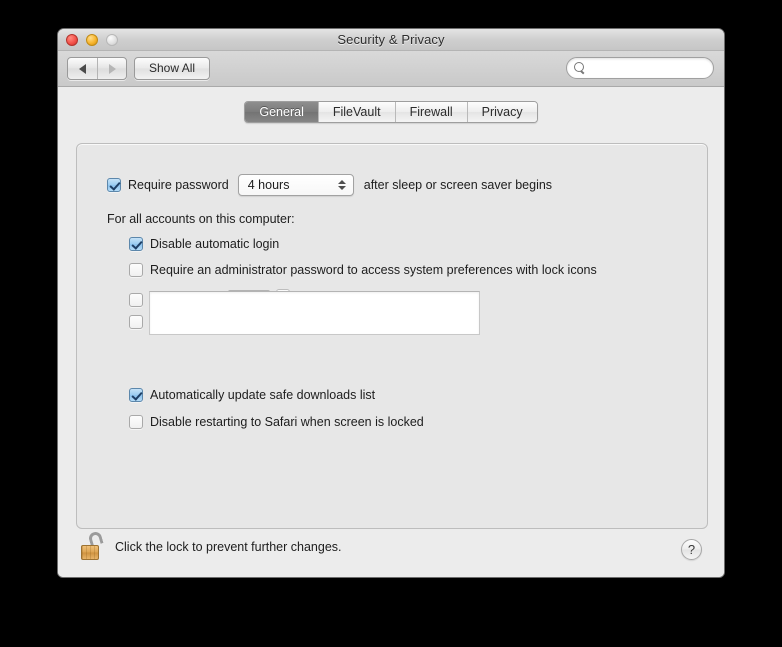  I want to click on tab-filevault: FileVault, so click(356, 112).